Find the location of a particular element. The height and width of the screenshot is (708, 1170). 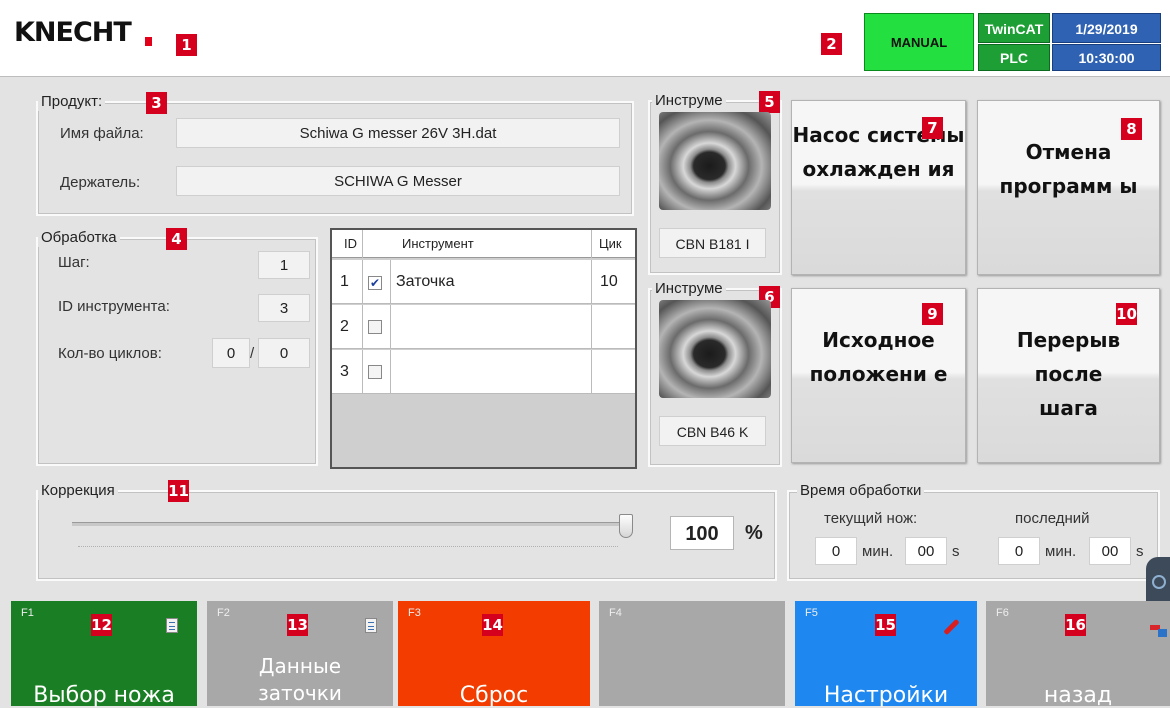

col-header-id: ID is located at coordinates (350, 243).